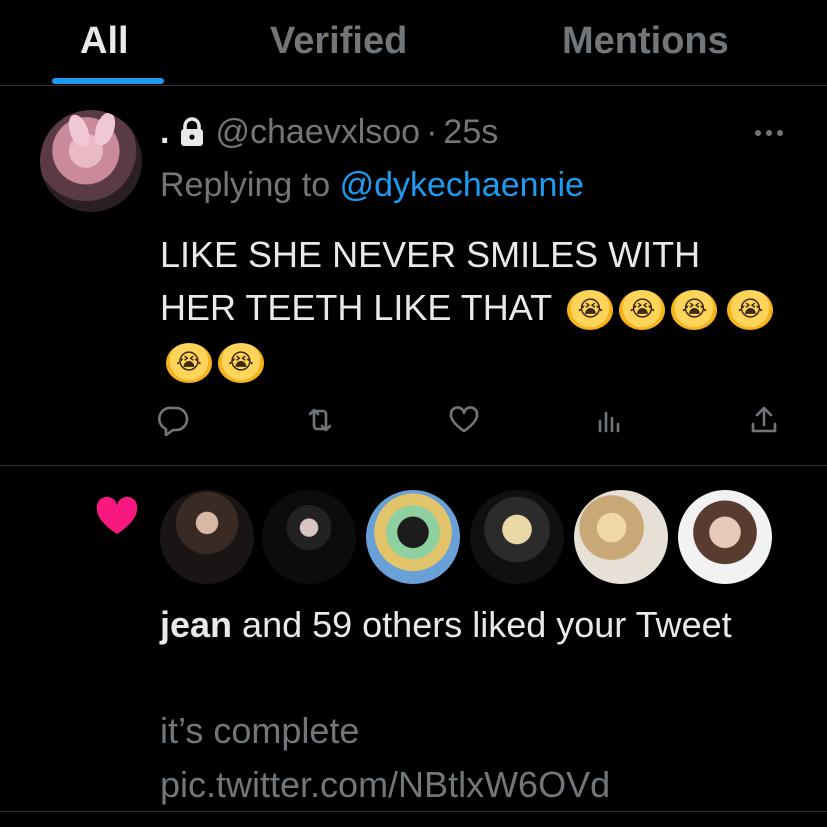 The width and height of the screenshot is (827, 827). I want to click on tweet-preview: it’s complete pic.twitter.com/NBtlxW6OVd, so click(385, 757).